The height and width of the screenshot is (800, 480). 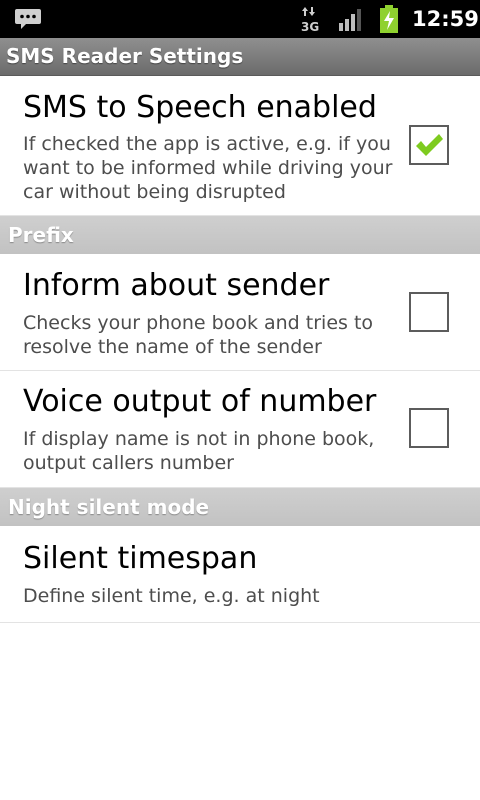 I want to click on pref-summary: Define silent time, e.g. at night, so click(x=171, y=596).